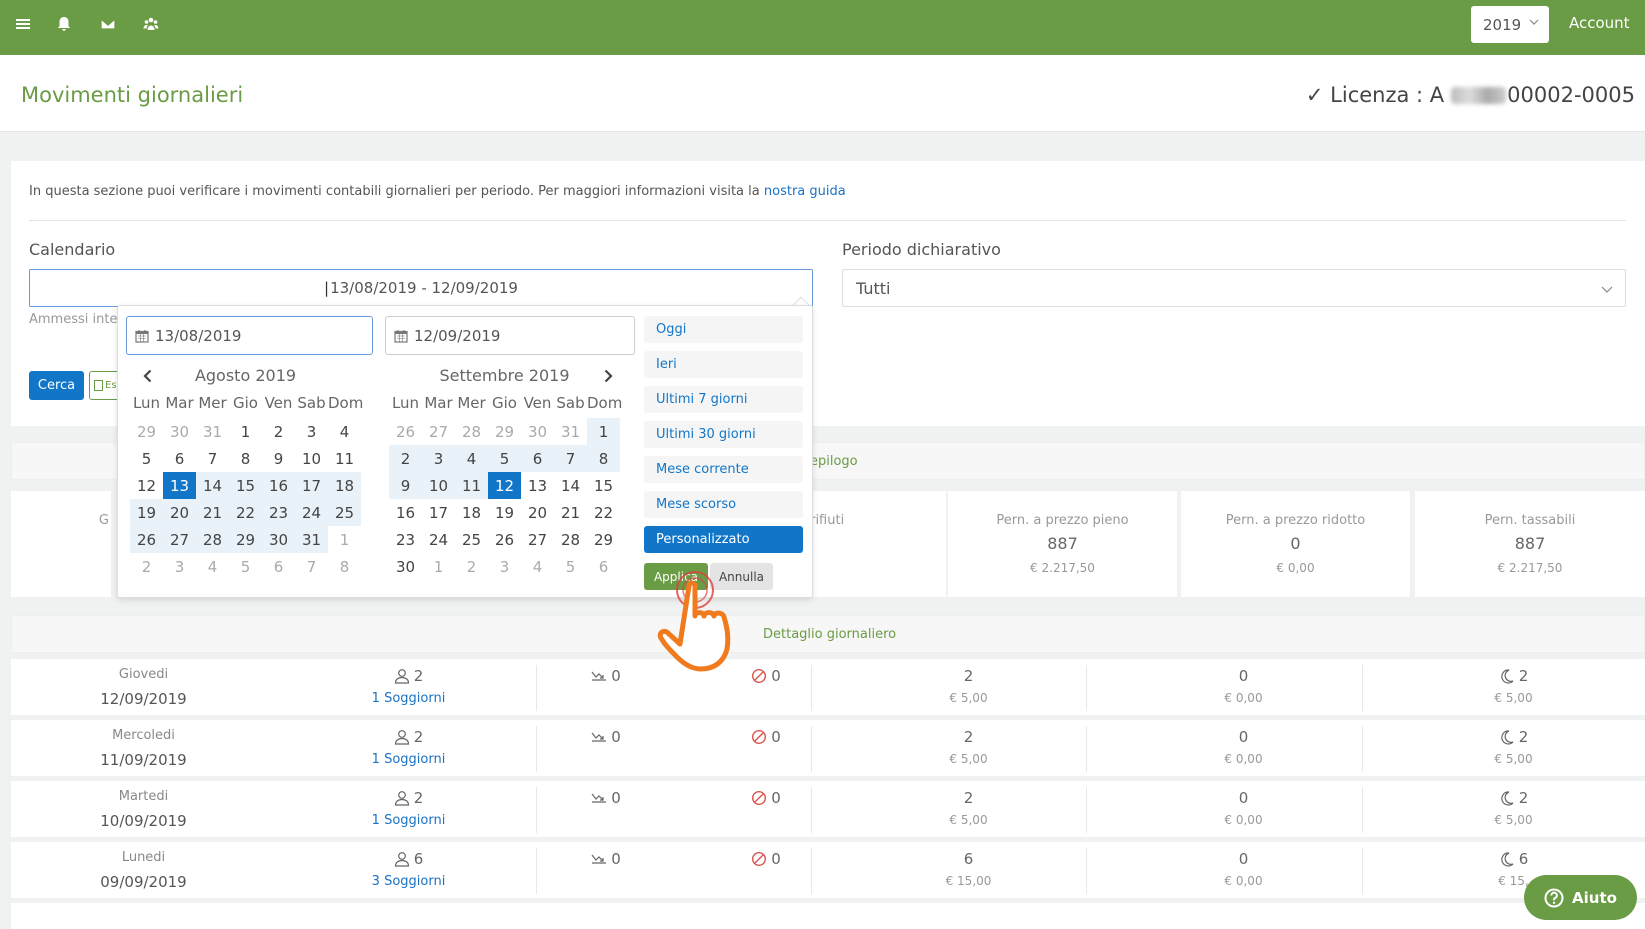 The image size is (1645, 929). What do you see at coordinates (421, 288) in the screenshot?
I see `date-range-input: | 13/08/2019 - 12/09/2019` at bounding box center [421, 288].